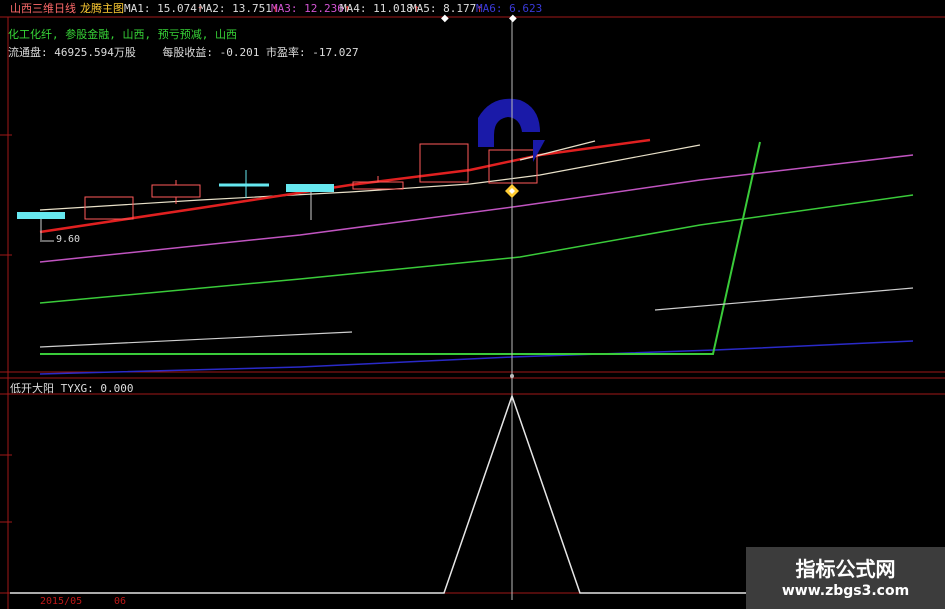  I want to click on watermark-title: 指标公式网, so click(845, 569).